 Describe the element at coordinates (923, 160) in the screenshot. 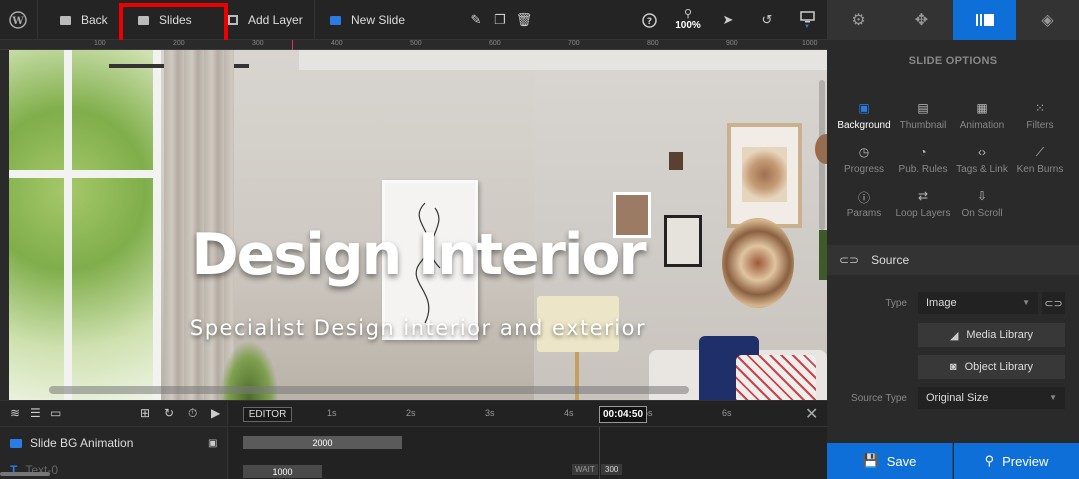

I see `option-pub-rules: ◔ Pub. Rules` at that location.